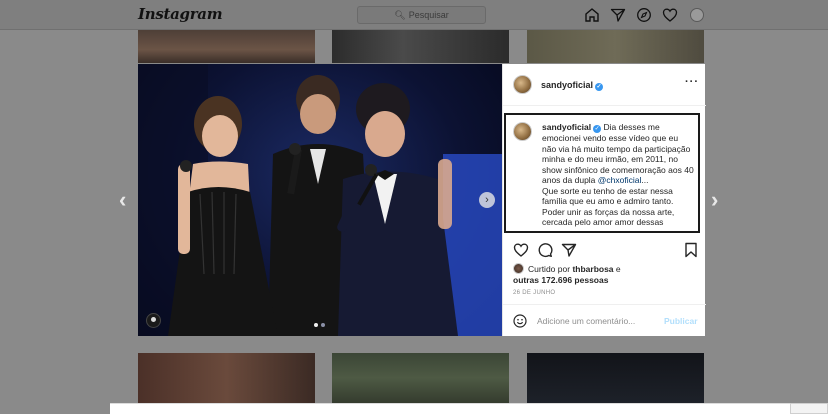  What do you see at coordinates (809, 408) in the screenshot?
I see `bottom-browser-button` at bounding box center [809, 408].